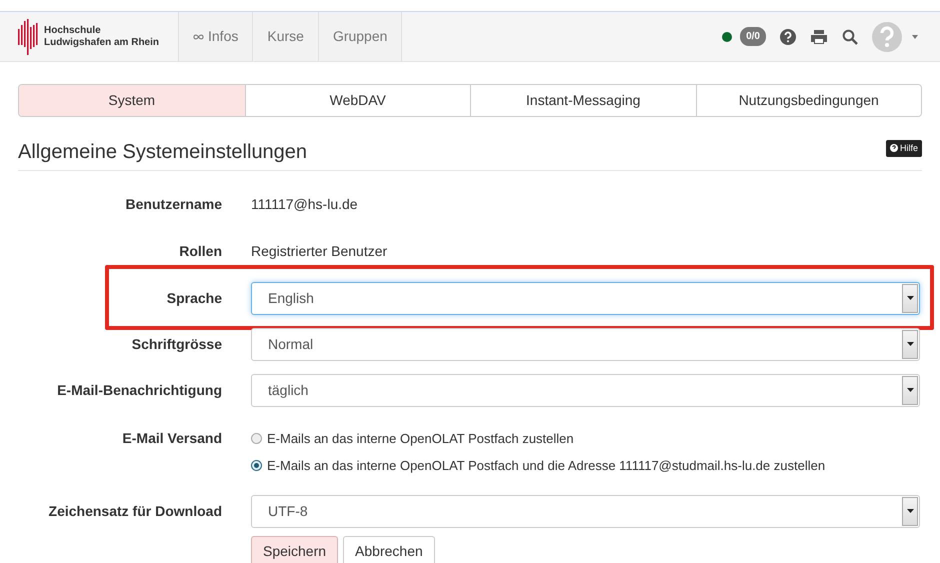 Image resolution: width=940 pixels, height=563 pixels. I want to click on radio-option: E-Mails an das interne OpenOLAT Postfach zustellen, so click(585, 438).